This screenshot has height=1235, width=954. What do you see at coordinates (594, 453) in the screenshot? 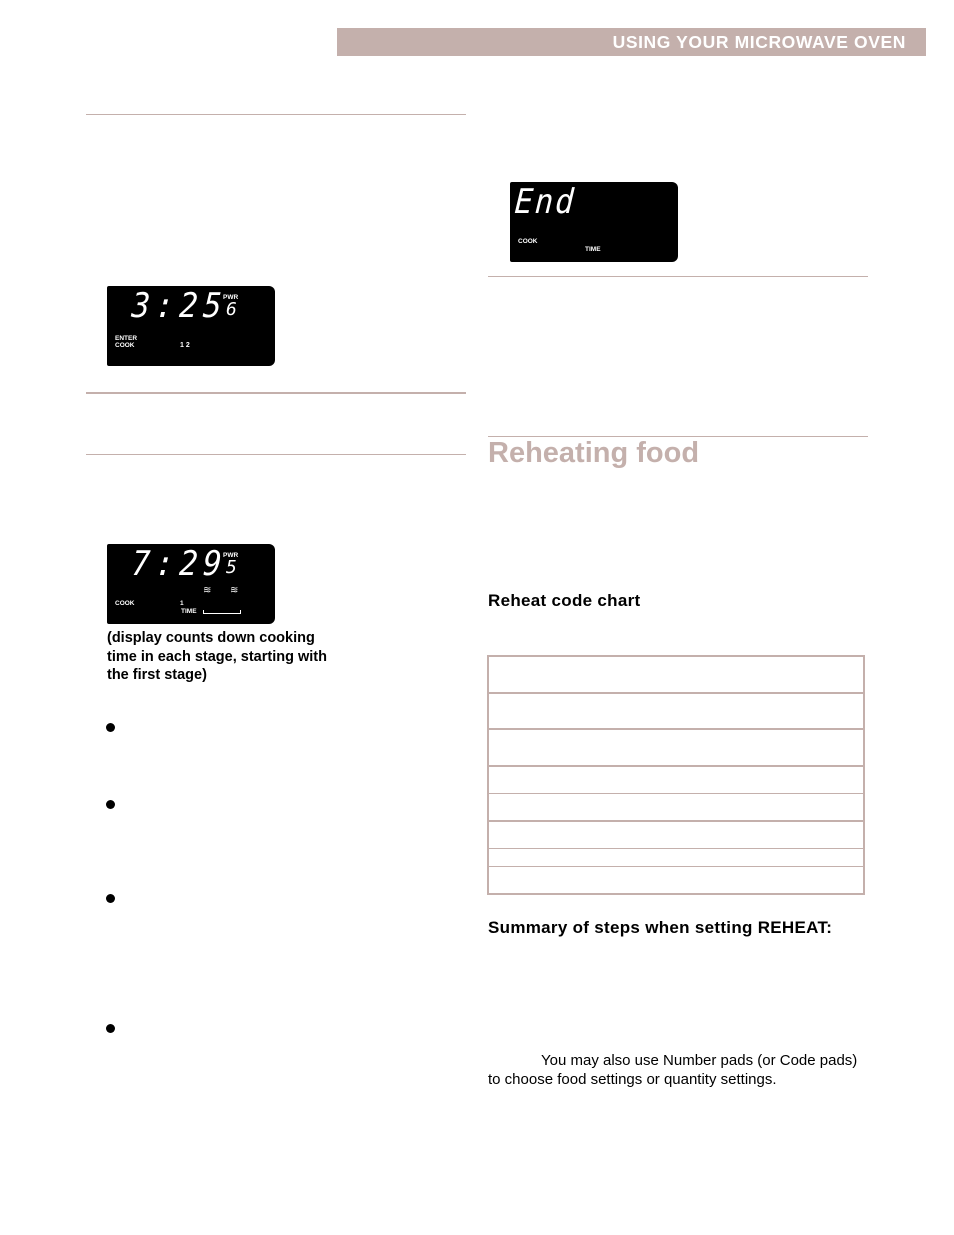
I see `section-title: Reheating food` at bounding box center [594, 453].